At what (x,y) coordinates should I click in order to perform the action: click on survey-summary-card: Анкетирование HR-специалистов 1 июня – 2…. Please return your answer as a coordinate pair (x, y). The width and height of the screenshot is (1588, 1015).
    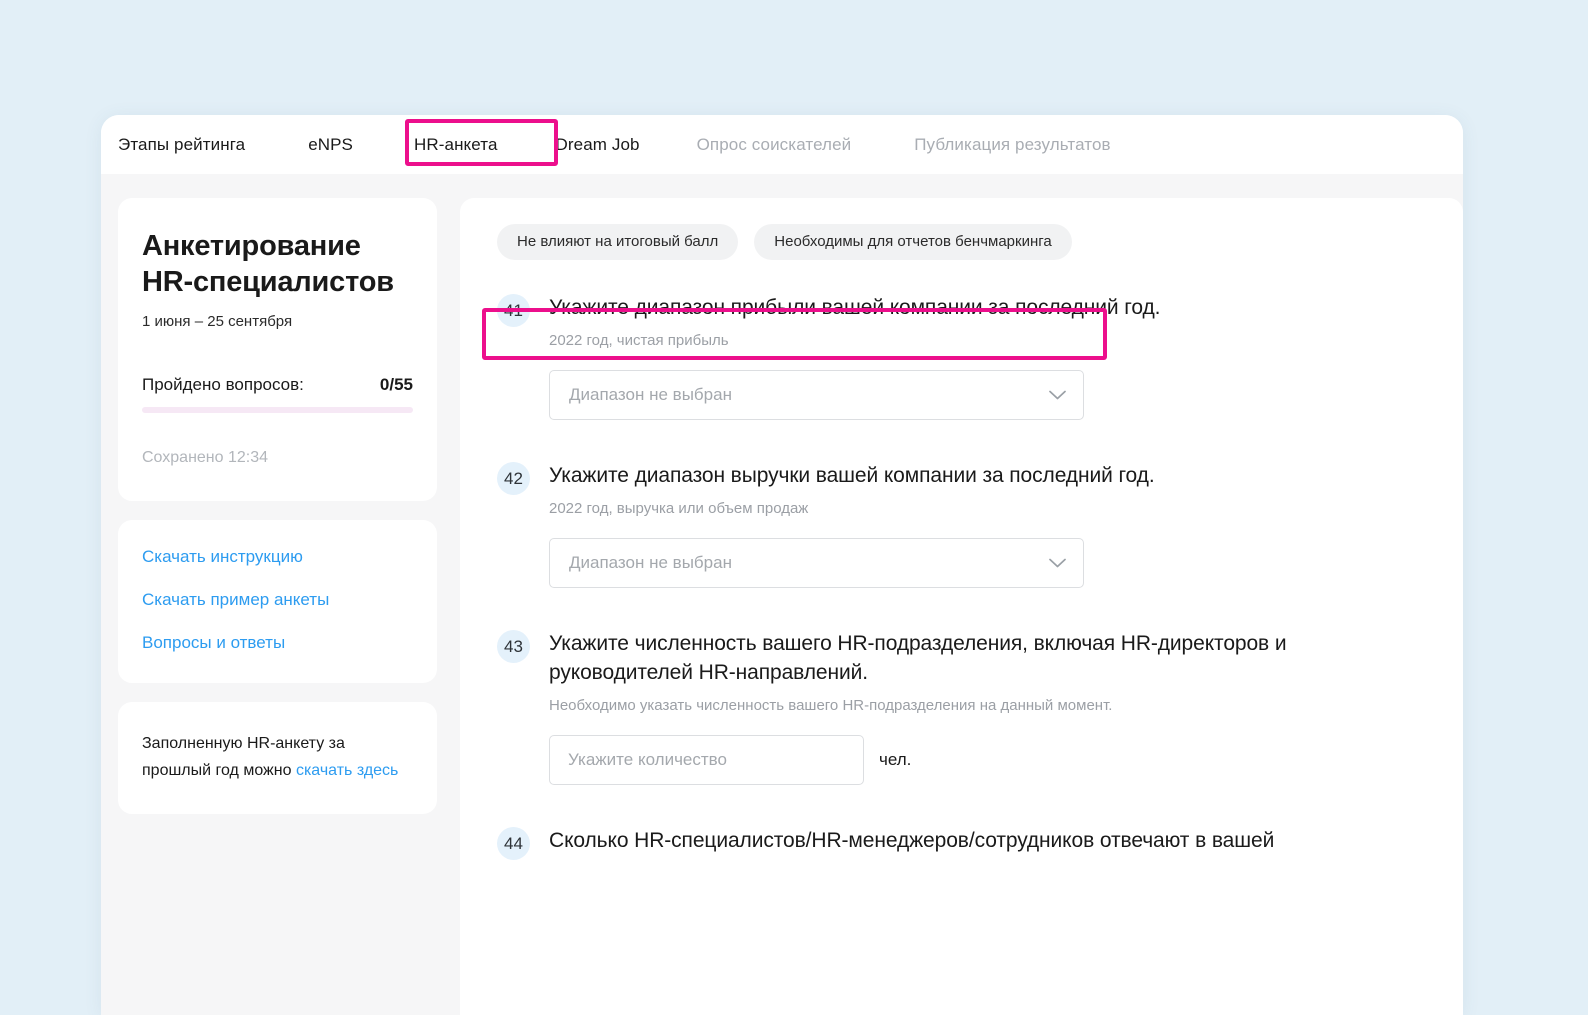
    Looking at the image, I should click on (277, 349).